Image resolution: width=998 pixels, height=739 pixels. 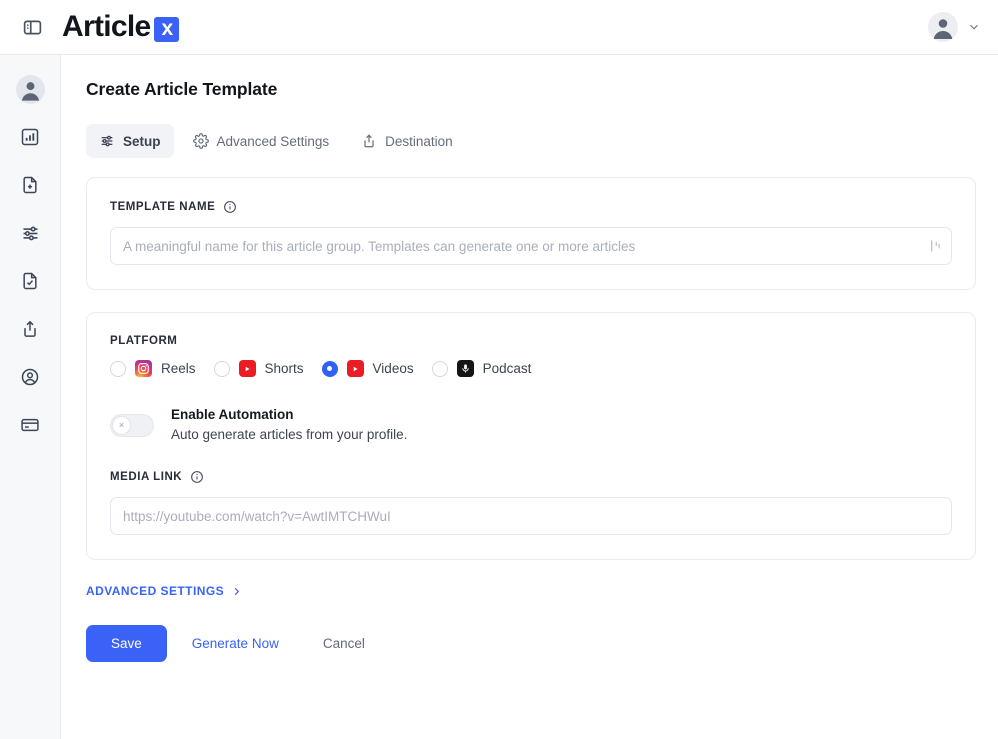 I want to click on platform-radio-group: Reels Shorts Videos Podcast, so click(x=531, y=368).